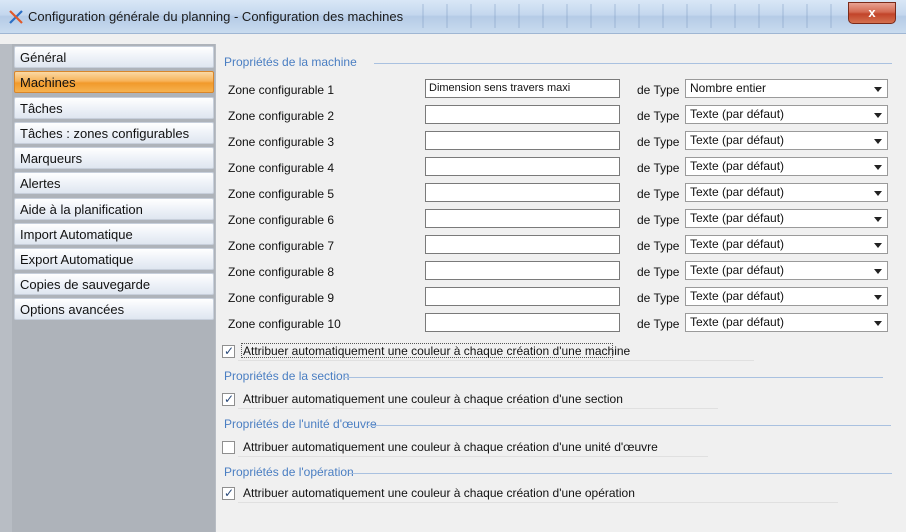 Image resolution: width=906 pixels, height=532 pixels. What do you see at coordinates (786, 192) in the screenshot?
I see `type-select-5: Texte (par défaut)` at bounding box center [786, 192].